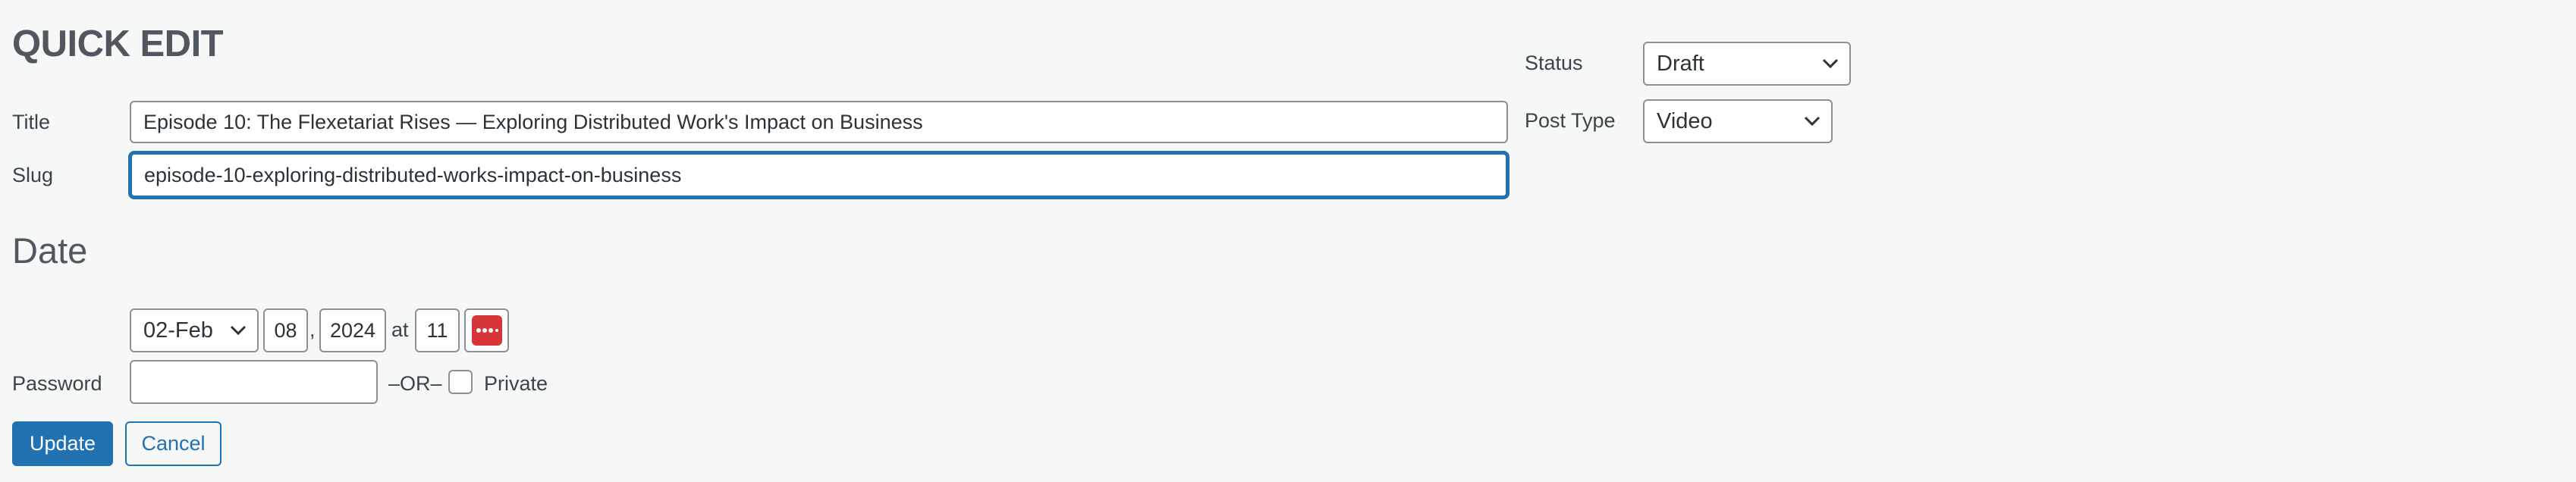  I want to click on month-select-value: 02-Feb, so click(178, 330).